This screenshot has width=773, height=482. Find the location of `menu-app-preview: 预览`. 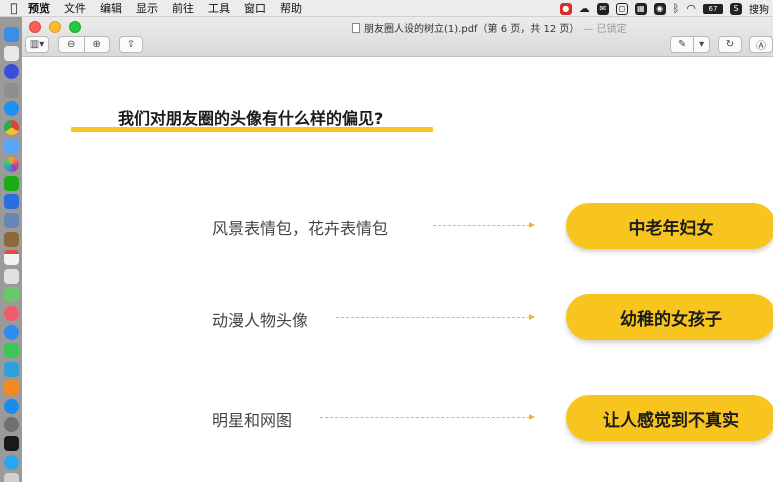

menu-app-preview: 预览 is located at coordinates (39, 8).